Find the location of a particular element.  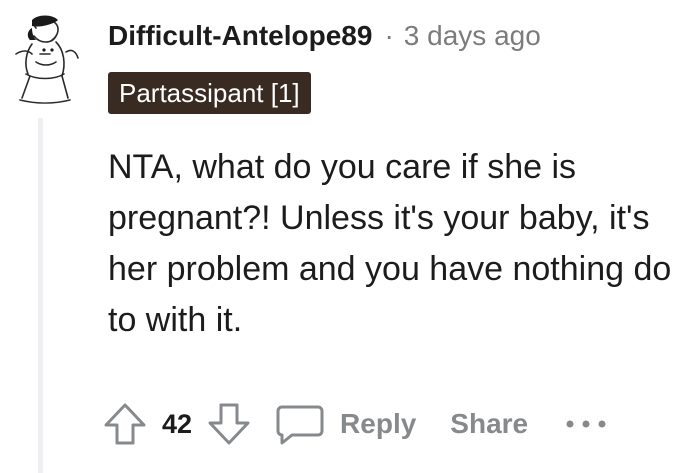

share-button: Share is located at coordinates (489, 424).